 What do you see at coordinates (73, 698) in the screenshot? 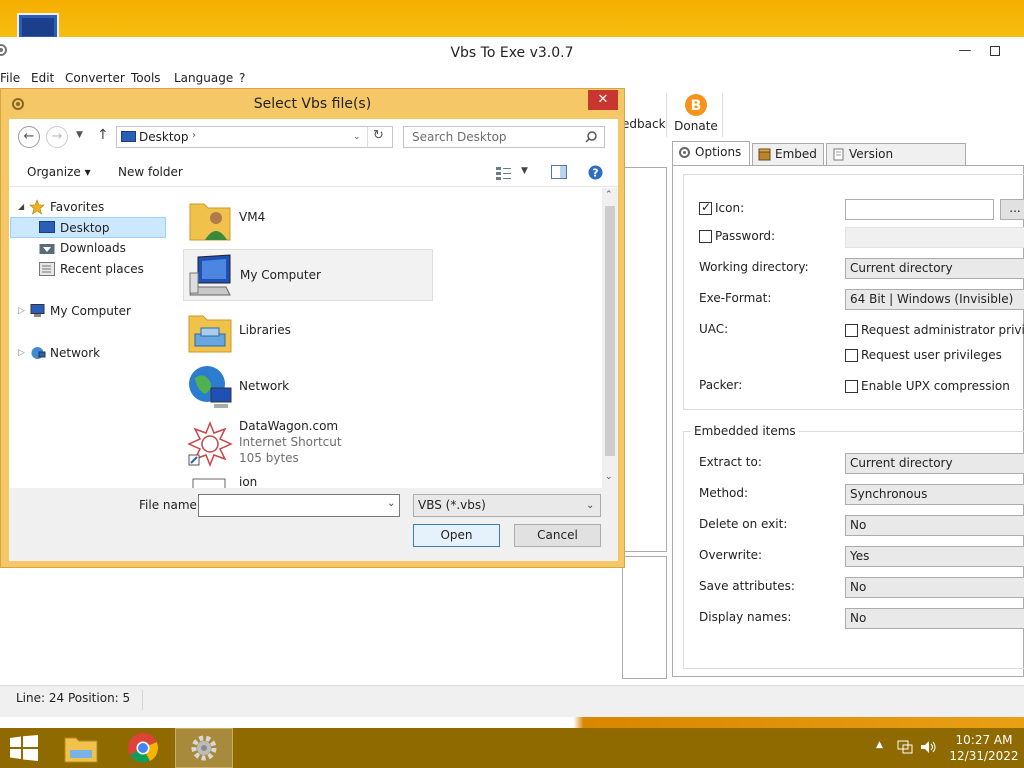
I see `status-text: Line: 24 Position: 5` at bounding box center [73, 698].